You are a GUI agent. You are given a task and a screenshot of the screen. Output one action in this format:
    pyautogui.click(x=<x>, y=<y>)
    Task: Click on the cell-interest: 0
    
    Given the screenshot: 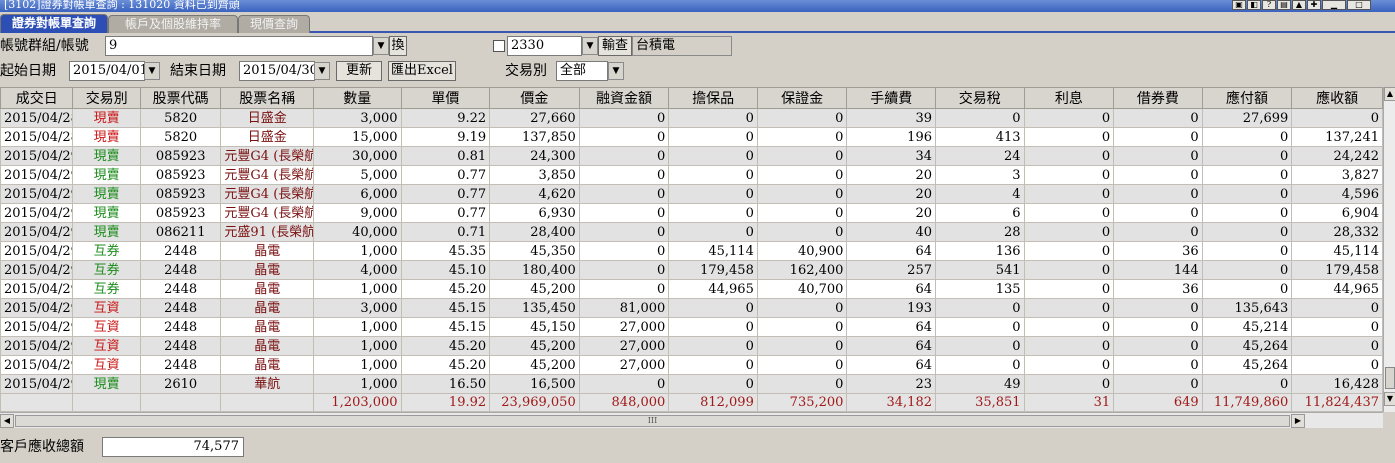 What is the action you would take?
    pyautogui.click(x=1069, y=346)
    